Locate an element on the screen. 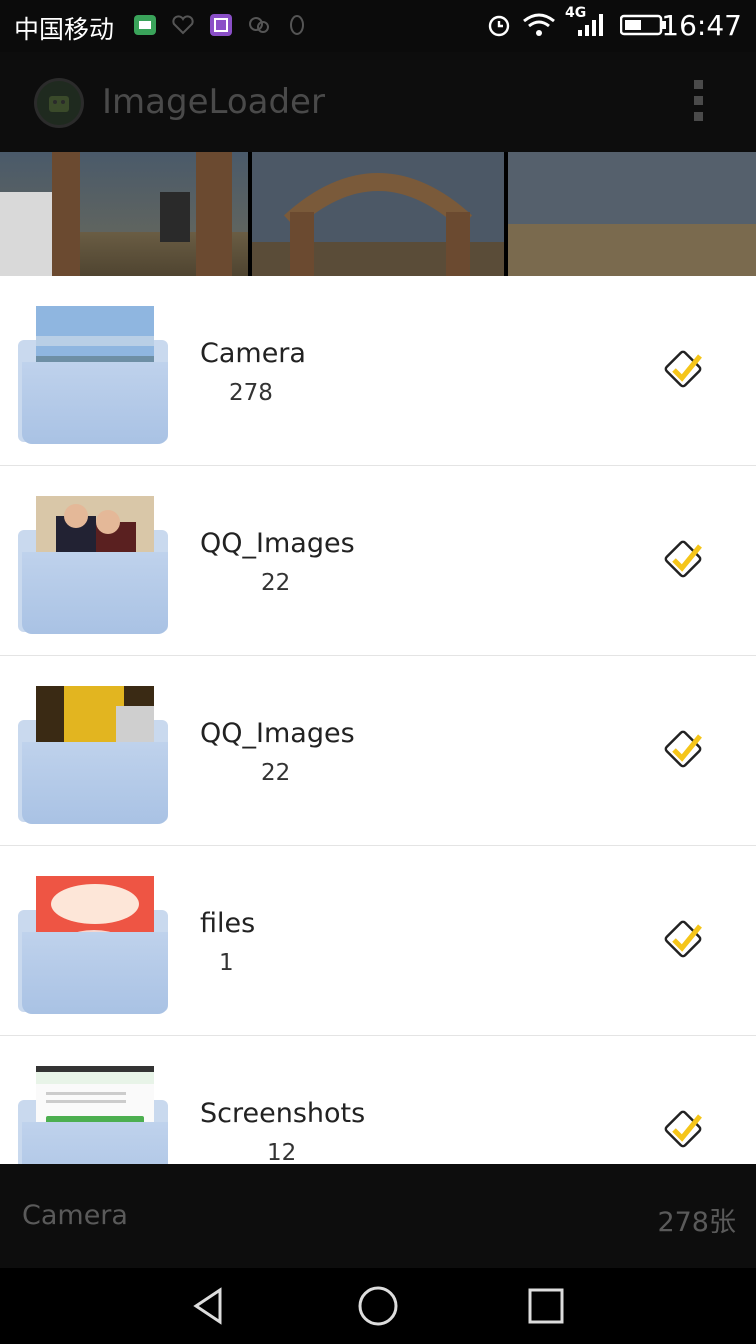 This screenshot has width=756, height=1344. android-icon is located at coordinates (59, 103).